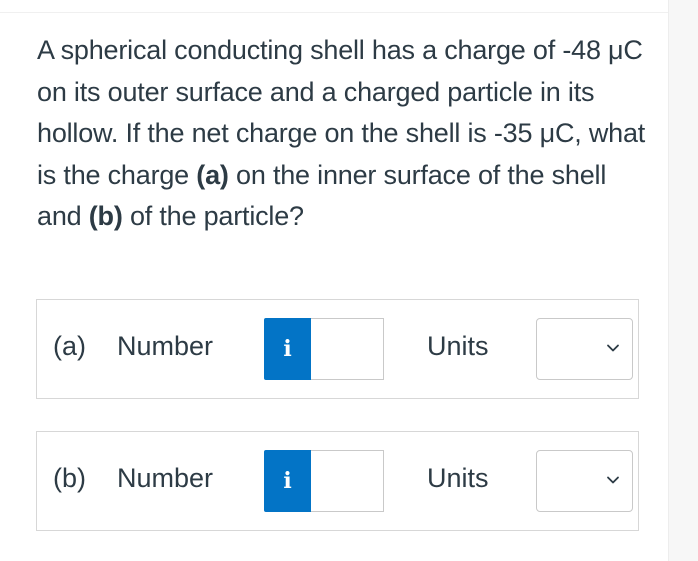  I want to click on number-label-a: Number, so click(165, 346).